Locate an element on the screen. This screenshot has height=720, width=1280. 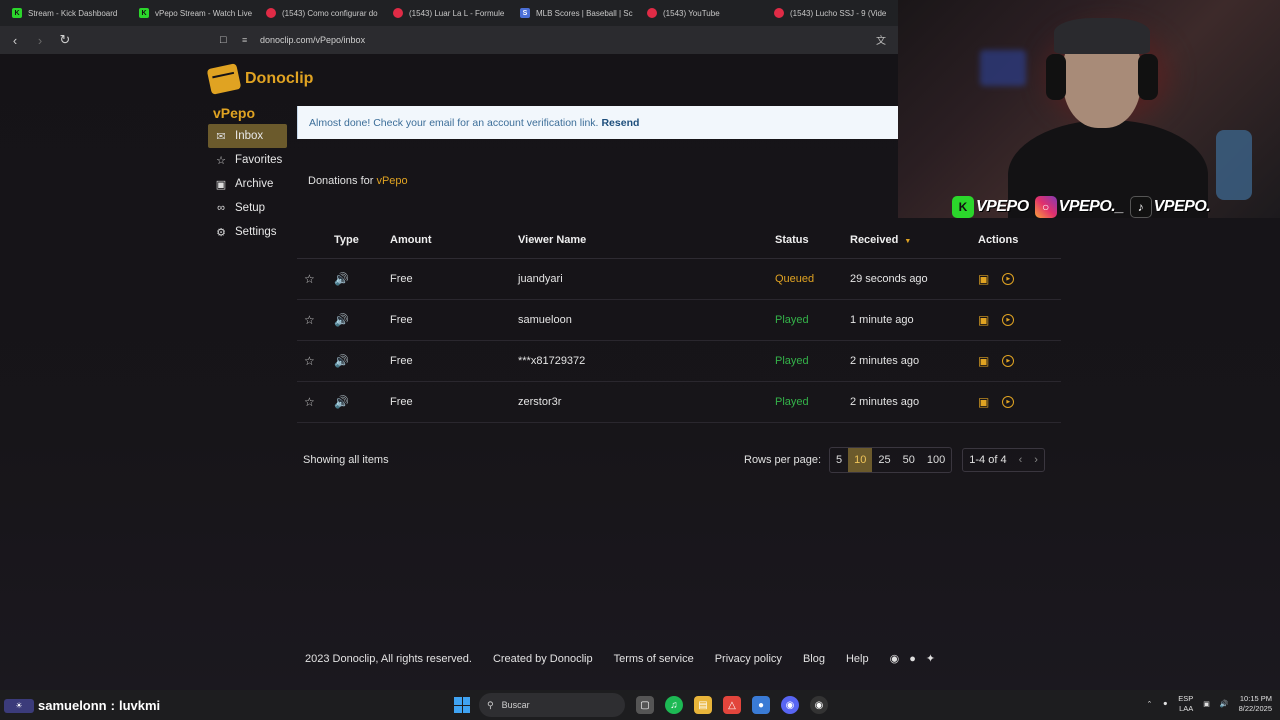
microphone-icon: ⚫ is located at coordinates (1165, 704).